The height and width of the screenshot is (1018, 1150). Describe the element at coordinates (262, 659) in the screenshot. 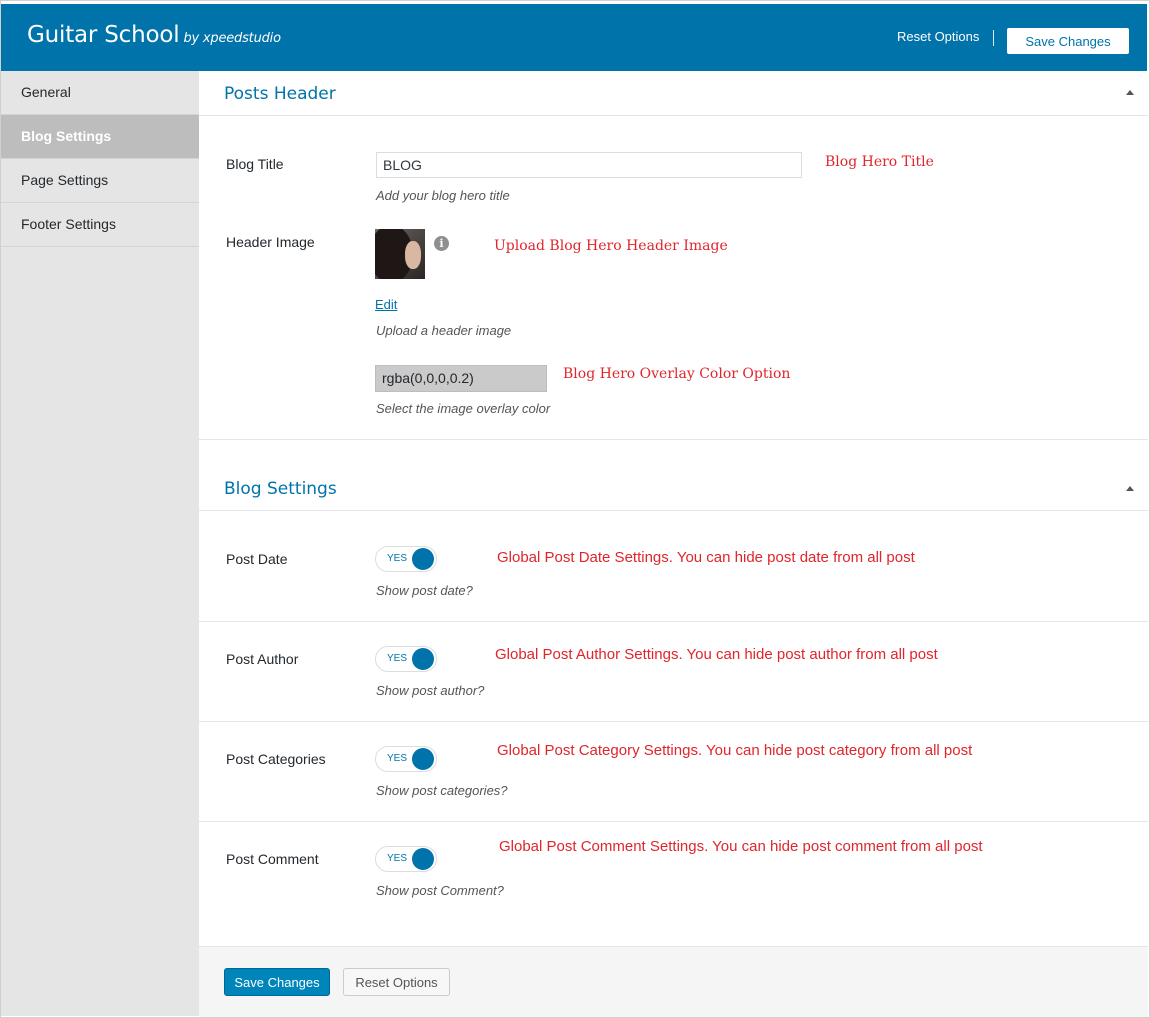

I see `post-author-label: Post Author` at that location.